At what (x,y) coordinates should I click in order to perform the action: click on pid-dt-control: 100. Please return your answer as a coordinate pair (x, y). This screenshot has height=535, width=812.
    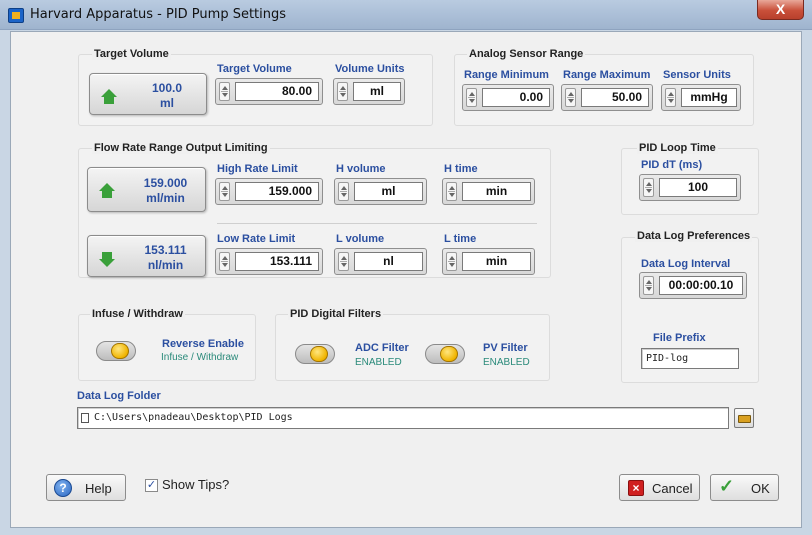
    Looking at the image, I should click on (690, 187).